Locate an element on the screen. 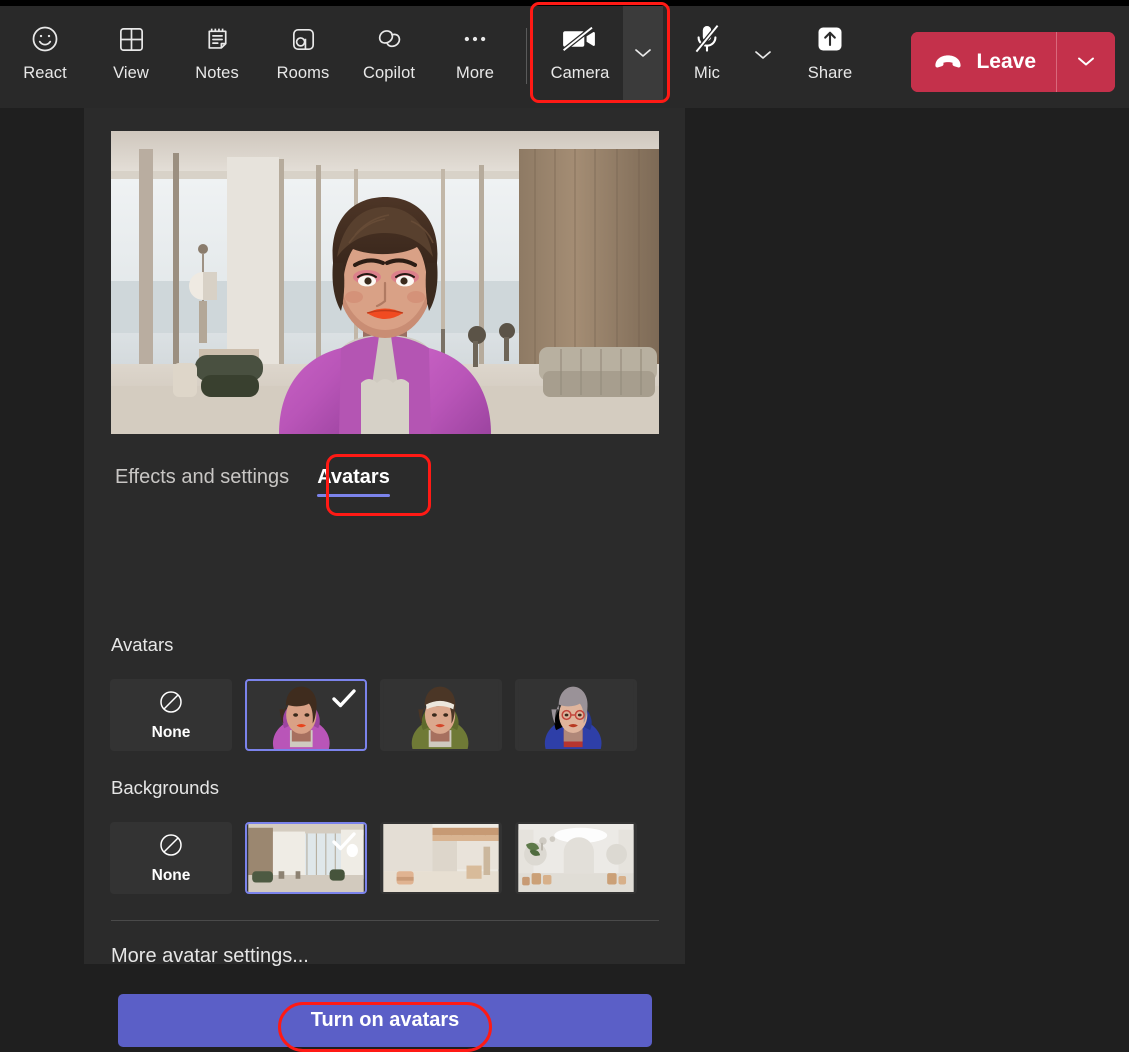 This screenshot has height=1052, width=1129. leave-dropdown-button is located at coordinates (1086, 62).